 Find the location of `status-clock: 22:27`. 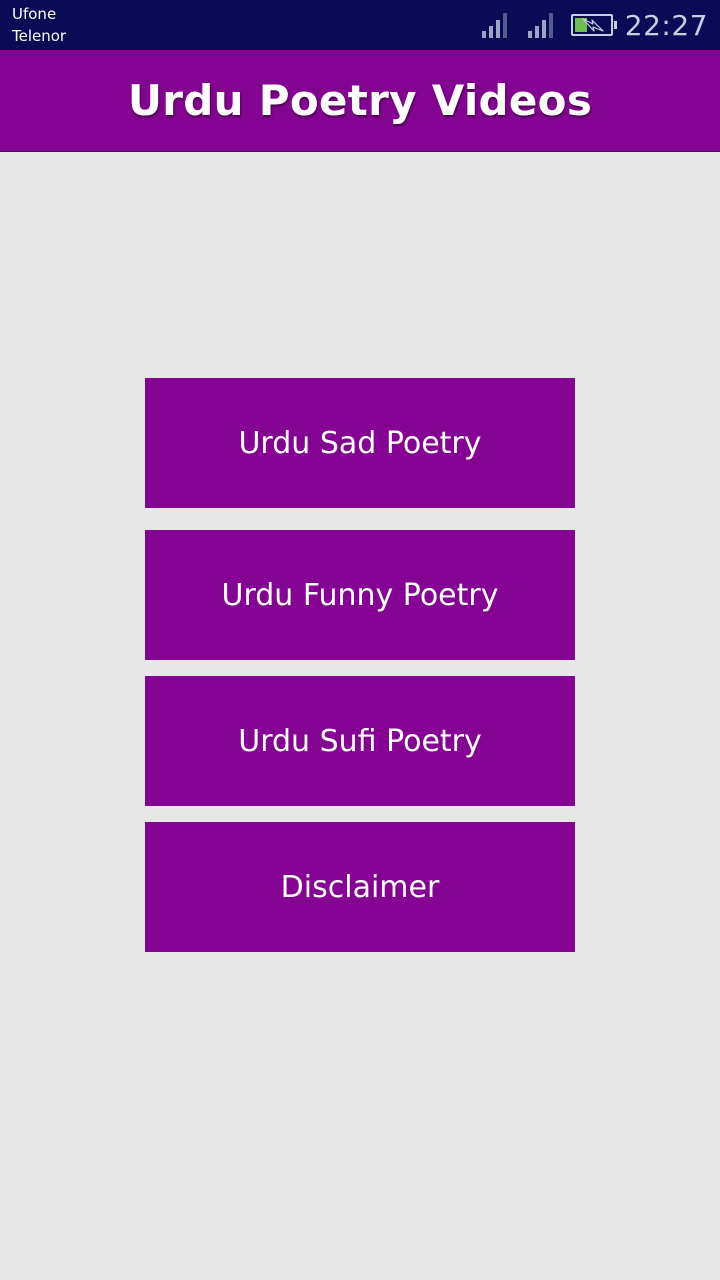

status-clock: 22:27 is located at coordinates (666, 25).